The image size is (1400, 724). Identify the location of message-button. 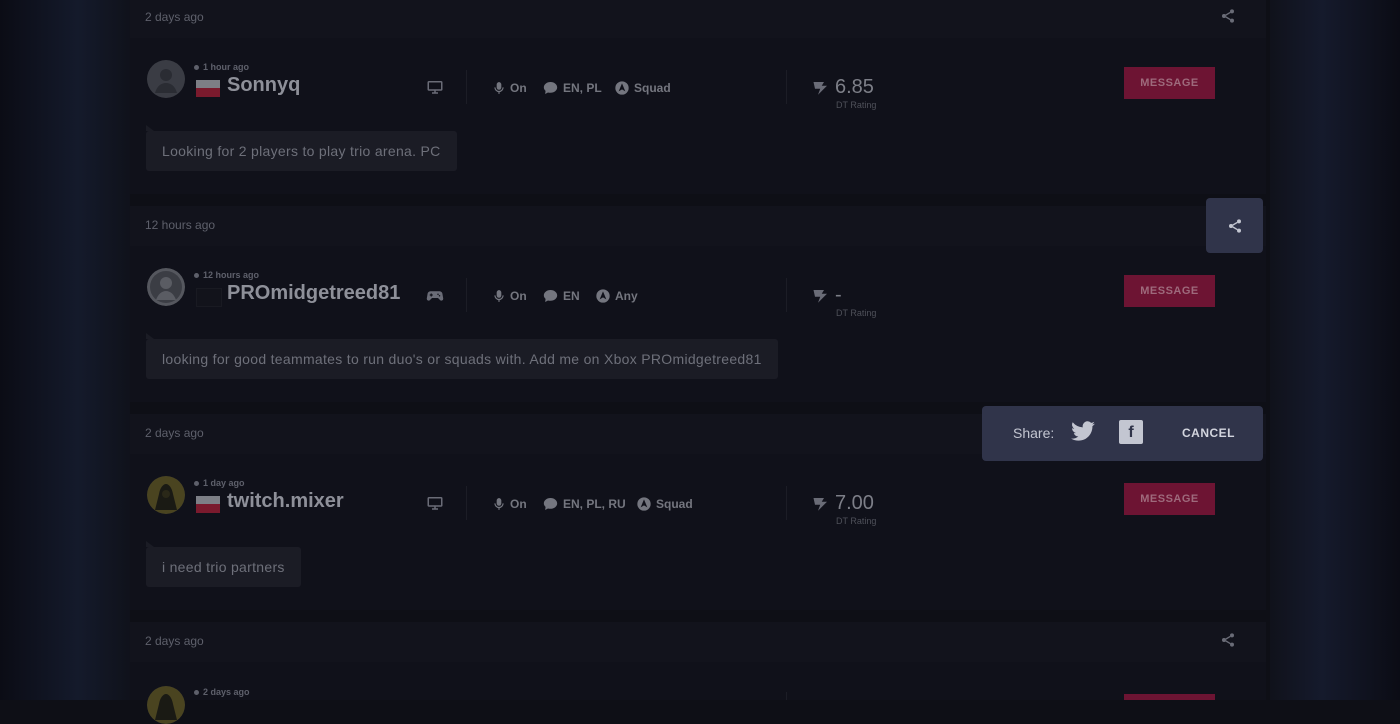
(1169, 697).